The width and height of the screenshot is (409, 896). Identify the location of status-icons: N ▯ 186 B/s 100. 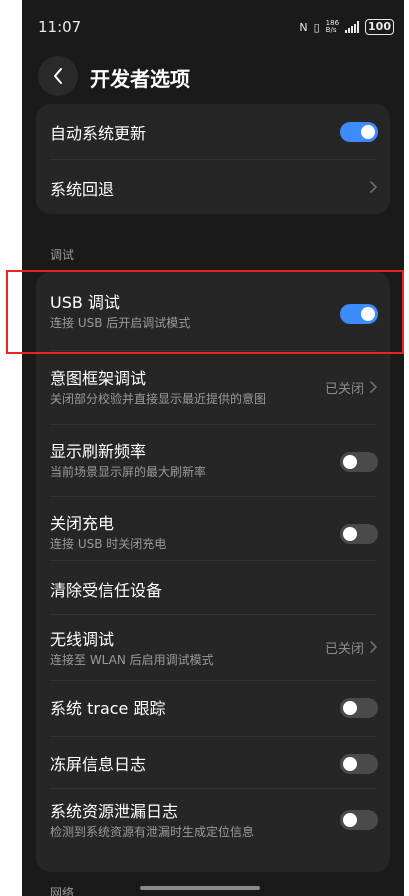
(346, 27).